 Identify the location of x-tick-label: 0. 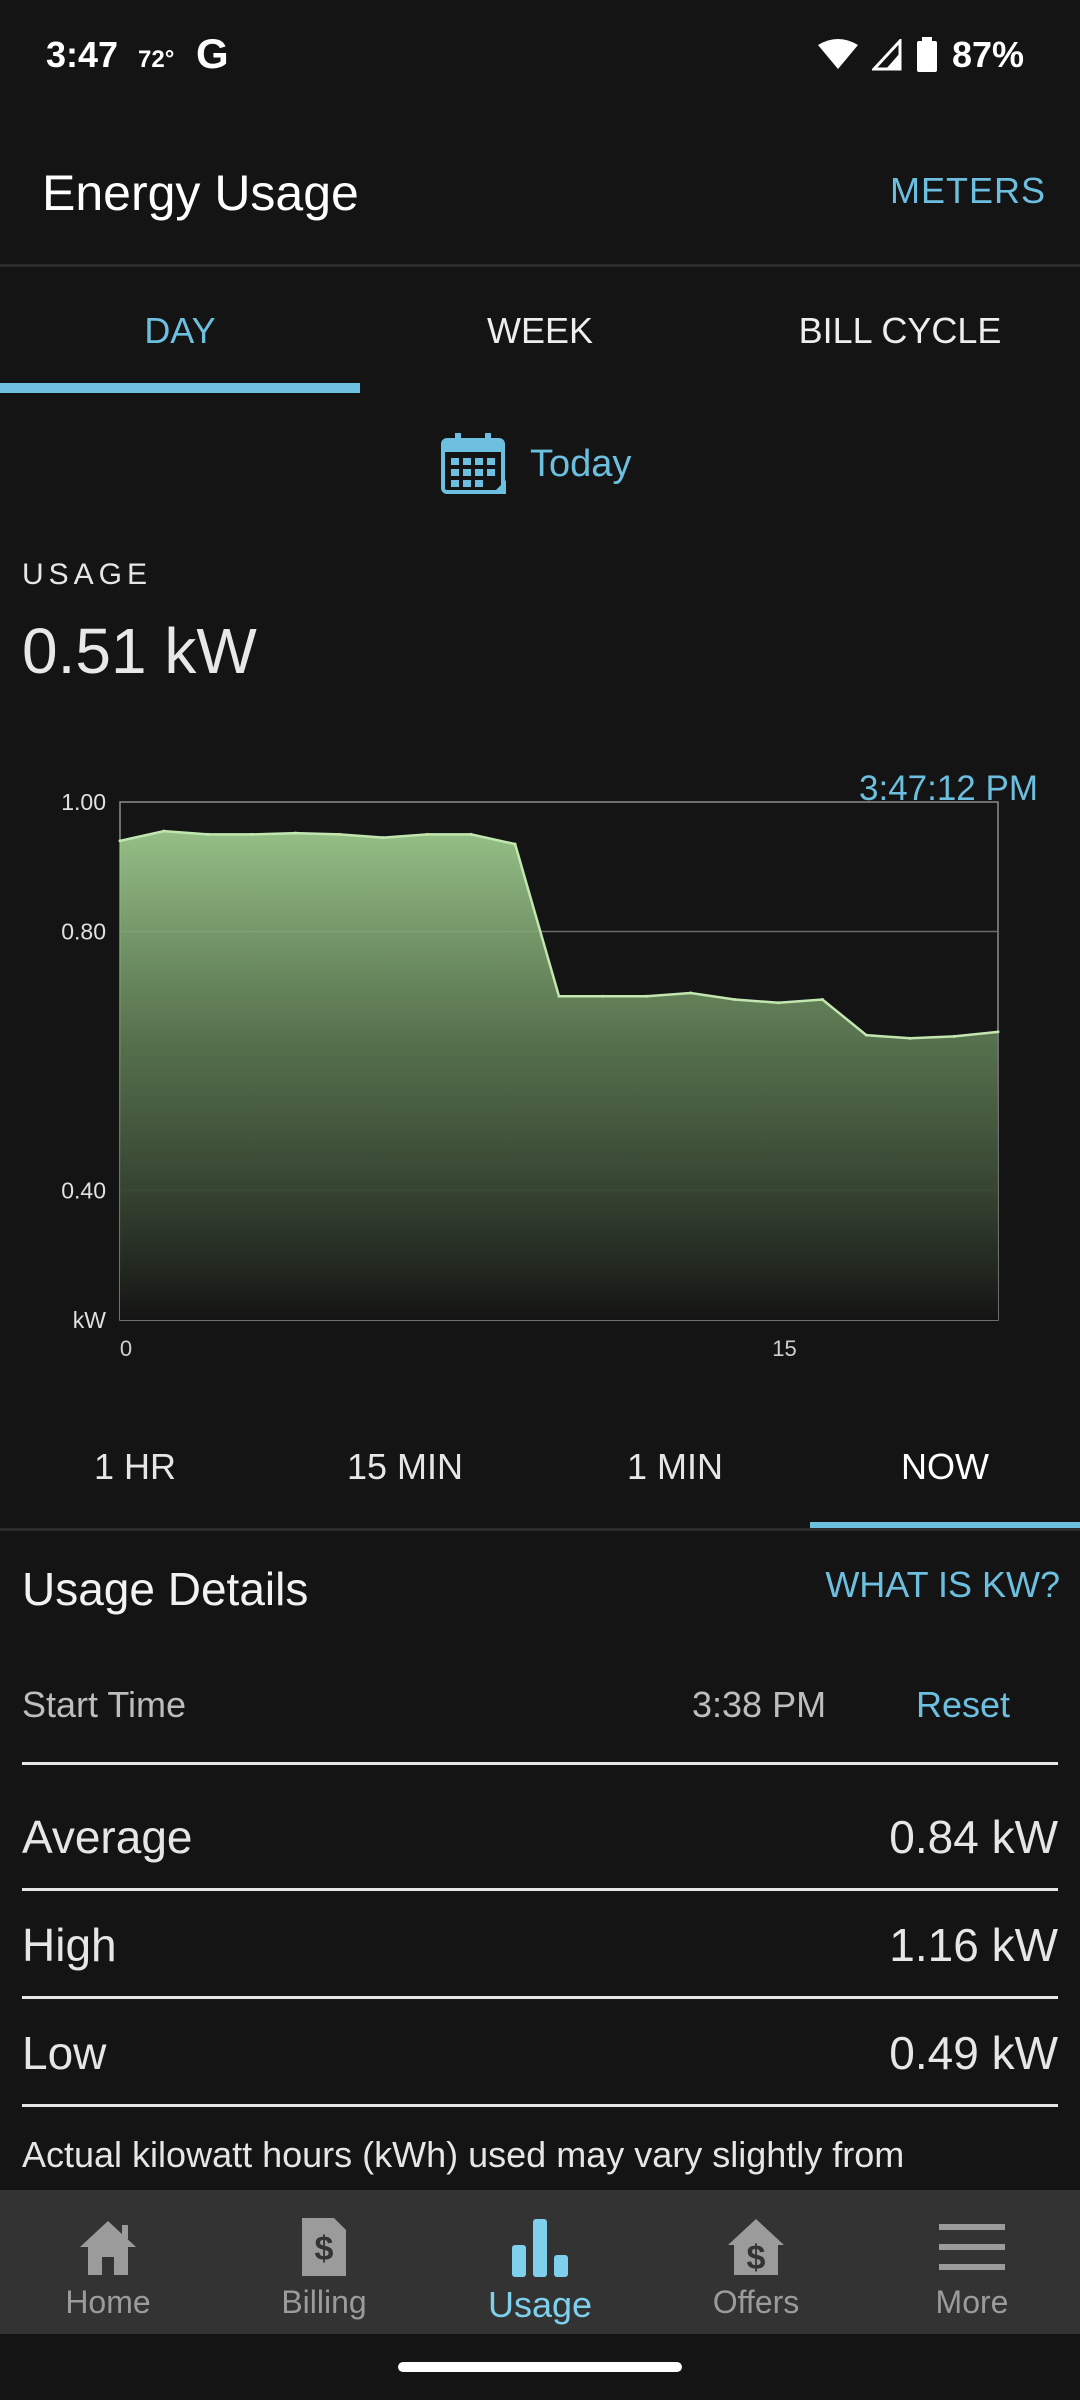
(126, 1348).